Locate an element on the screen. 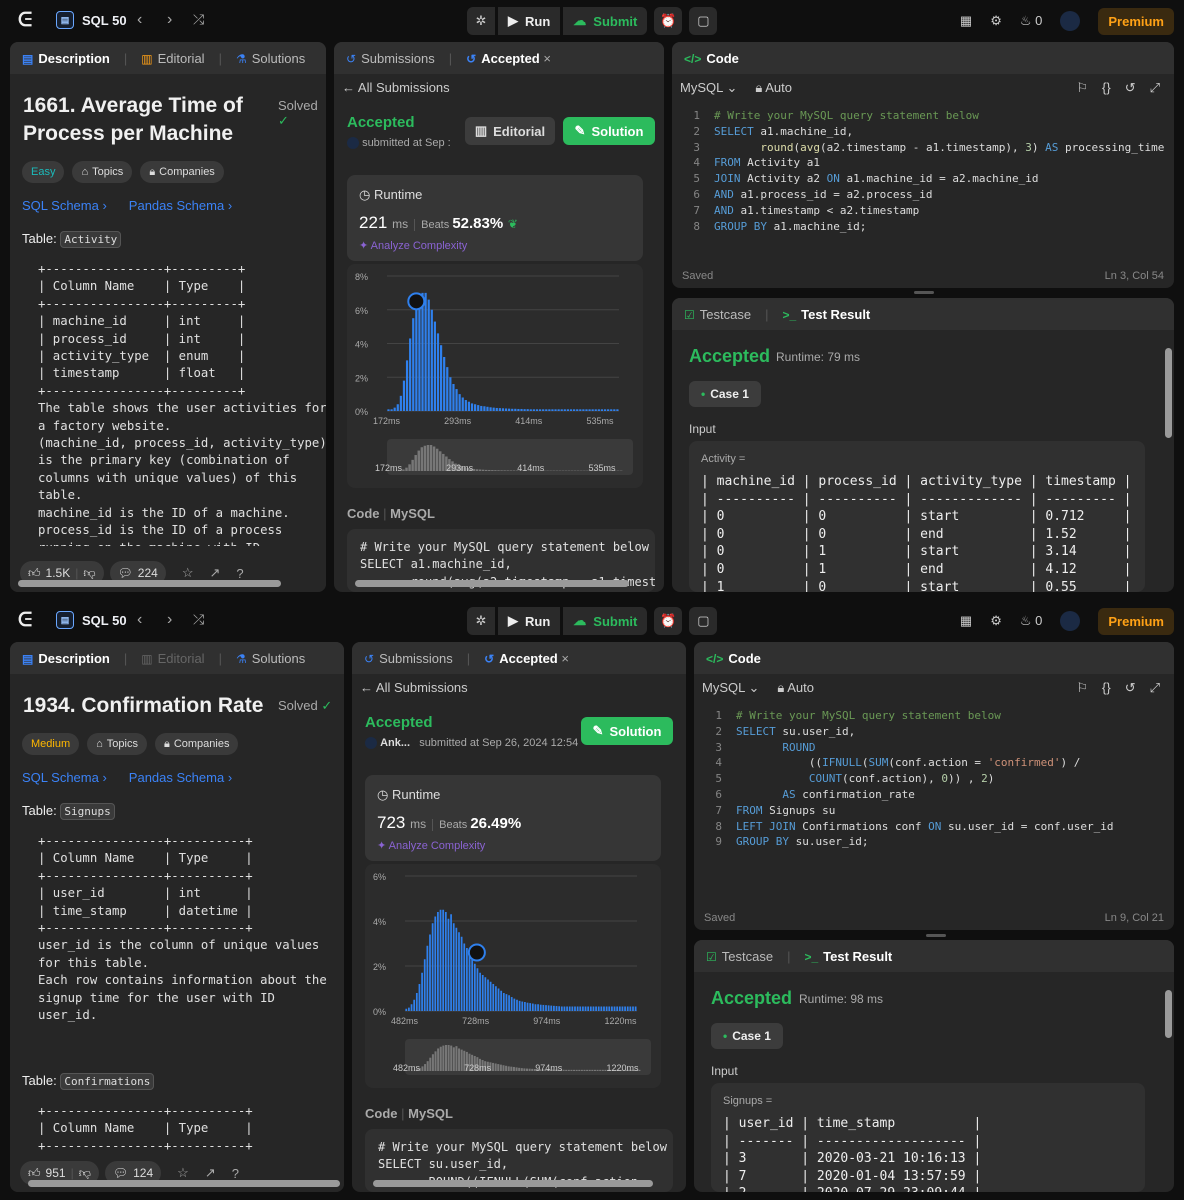  table-label: Table: Activity is located at coordinates (72, 239).